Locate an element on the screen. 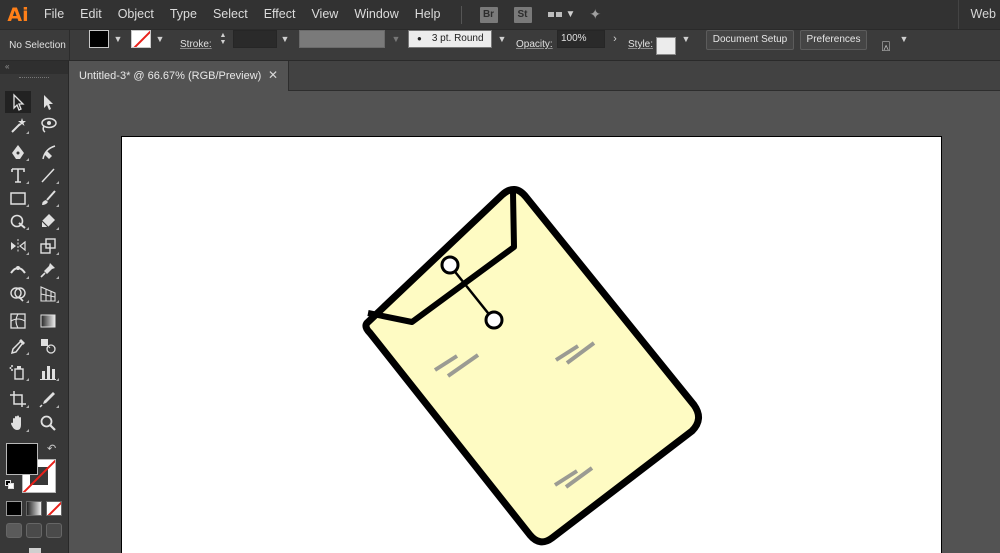  default-fill-stroke-icon is located at coordinates (10, 485).